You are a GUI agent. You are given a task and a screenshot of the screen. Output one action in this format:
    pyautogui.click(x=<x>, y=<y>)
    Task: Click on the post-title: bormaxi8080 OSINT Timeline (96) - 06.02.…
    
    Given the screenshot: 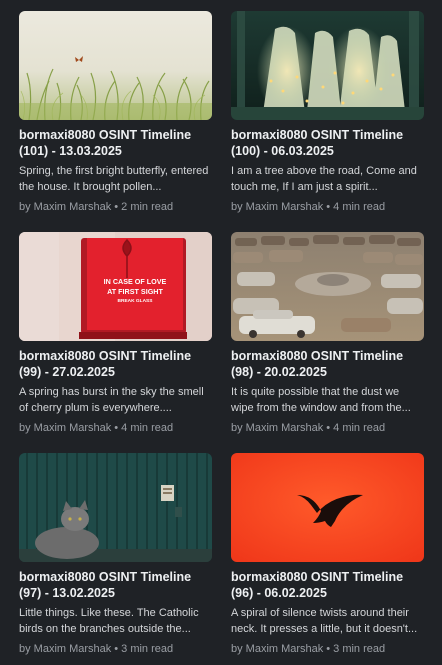 What is the action you would take?
    pyautogui.click(x=327, y=585)
    